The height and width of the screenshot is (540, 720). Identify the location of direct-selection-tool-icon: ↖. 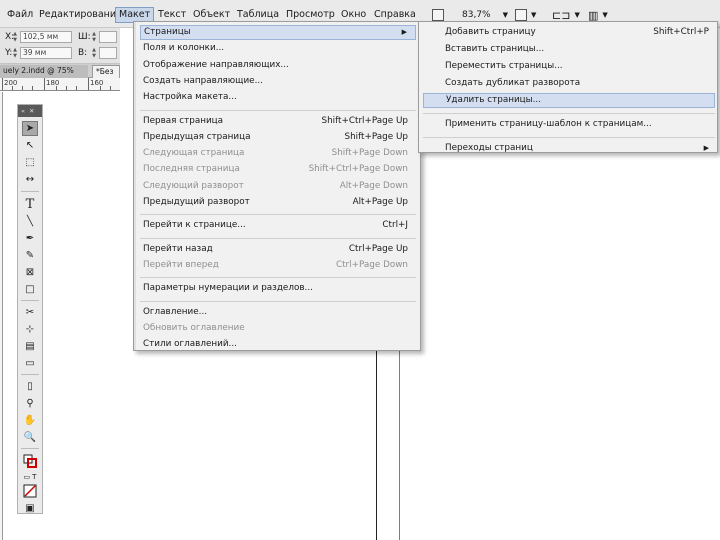
(30, 145).